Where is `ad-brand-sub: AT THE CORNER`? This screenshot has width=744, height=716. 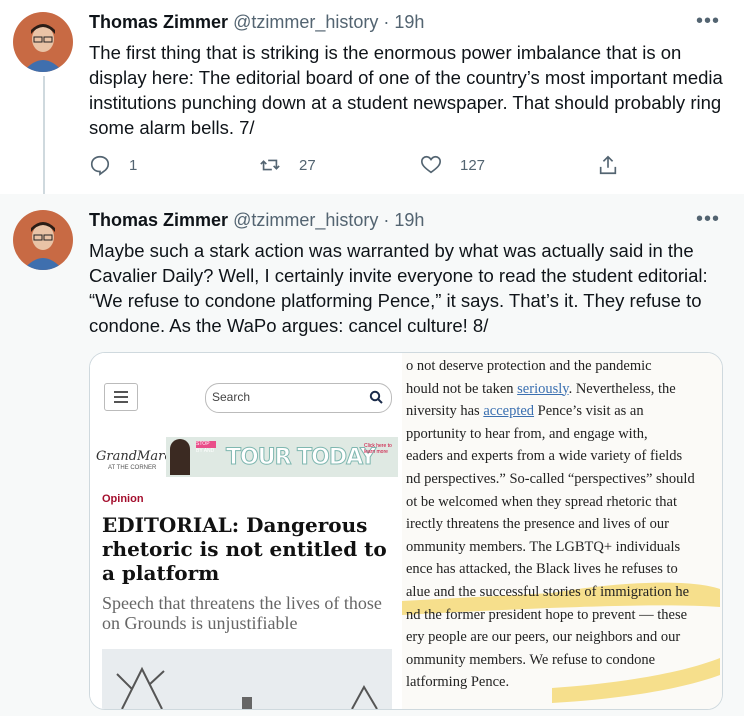
ad-brand-sub: AT THE CORNER is located at coordinates (132, 468).